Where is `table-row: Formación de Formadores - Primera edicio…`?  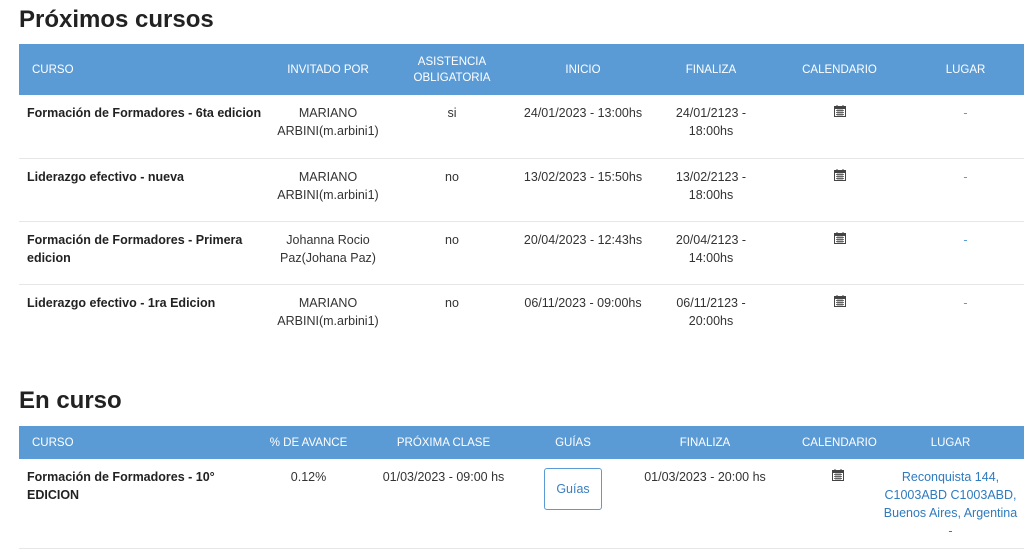
table-row: Formación de Formadores - Primera edicio… is located at coordinates (521, 253).